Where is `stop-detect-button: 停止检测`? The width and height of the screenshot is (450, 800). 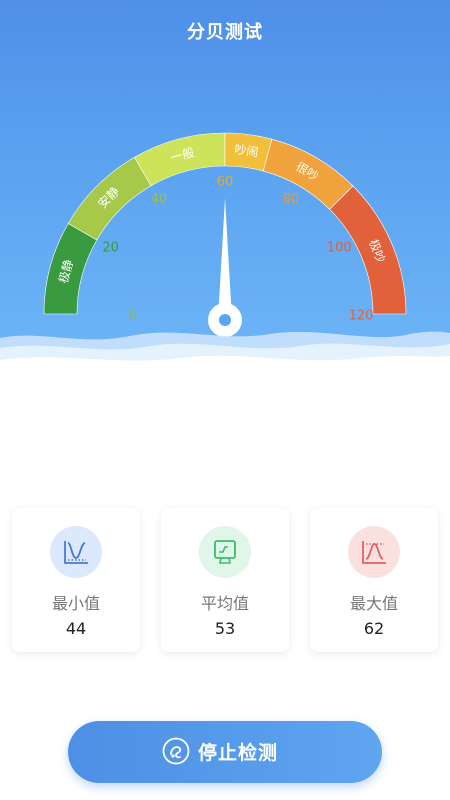 stop-detect-button: 停止检测 is located at coordinates (225, 752).